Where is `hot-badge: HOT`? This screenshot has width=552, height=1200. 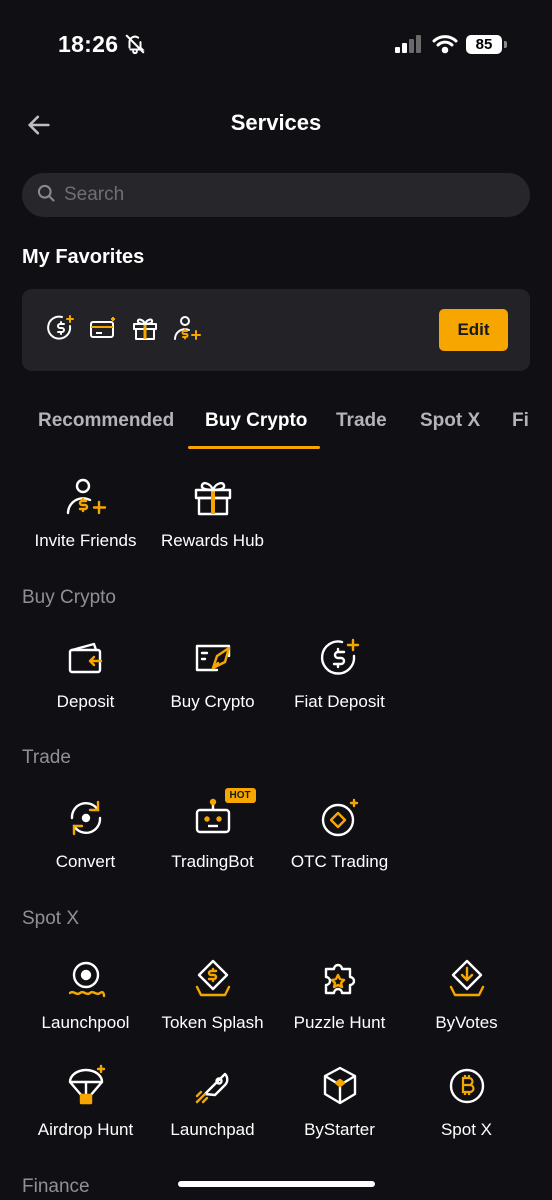
hot-badge: HOT is located at coordinates (240, 795).